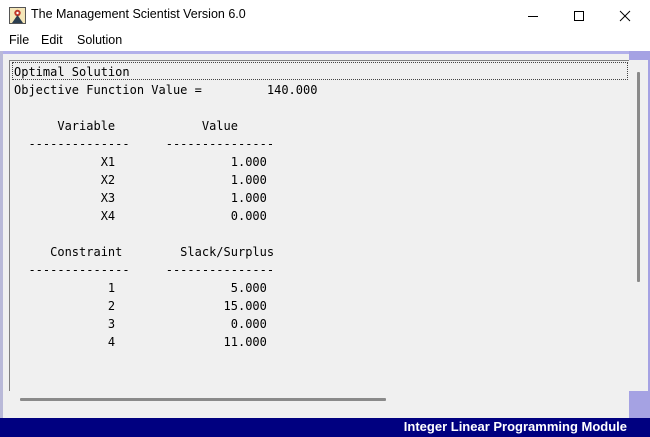 This screenshot has width=650, height=437. What do you see at coordinates (111, 324) in the screenshot?
I see `constraint-name: 3` at bounding box center [111, 324].